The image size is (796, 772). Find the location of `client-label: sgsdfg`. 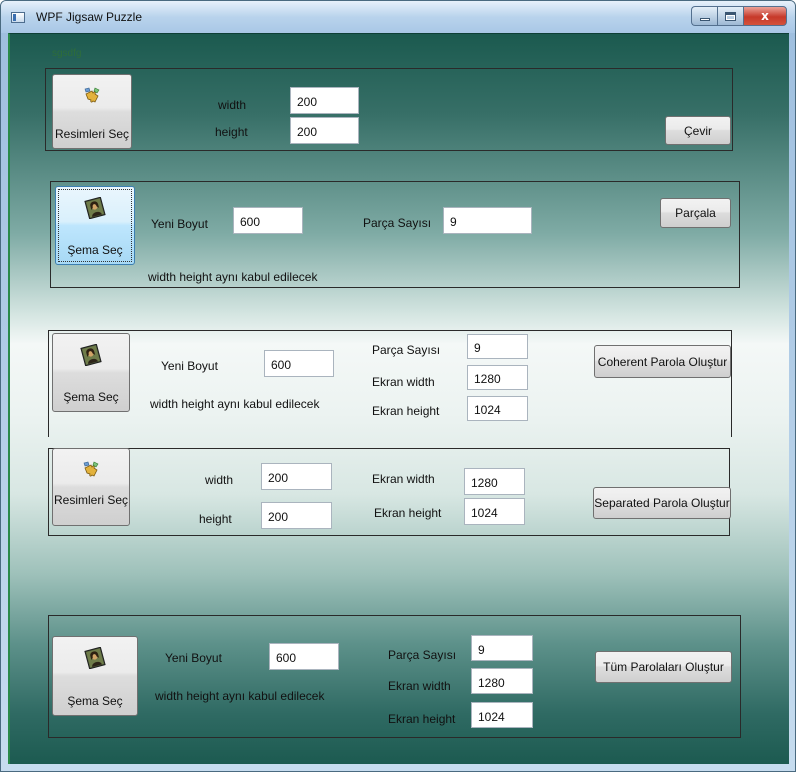

client-label: sgsdfg is located at coordinates (67, 53).